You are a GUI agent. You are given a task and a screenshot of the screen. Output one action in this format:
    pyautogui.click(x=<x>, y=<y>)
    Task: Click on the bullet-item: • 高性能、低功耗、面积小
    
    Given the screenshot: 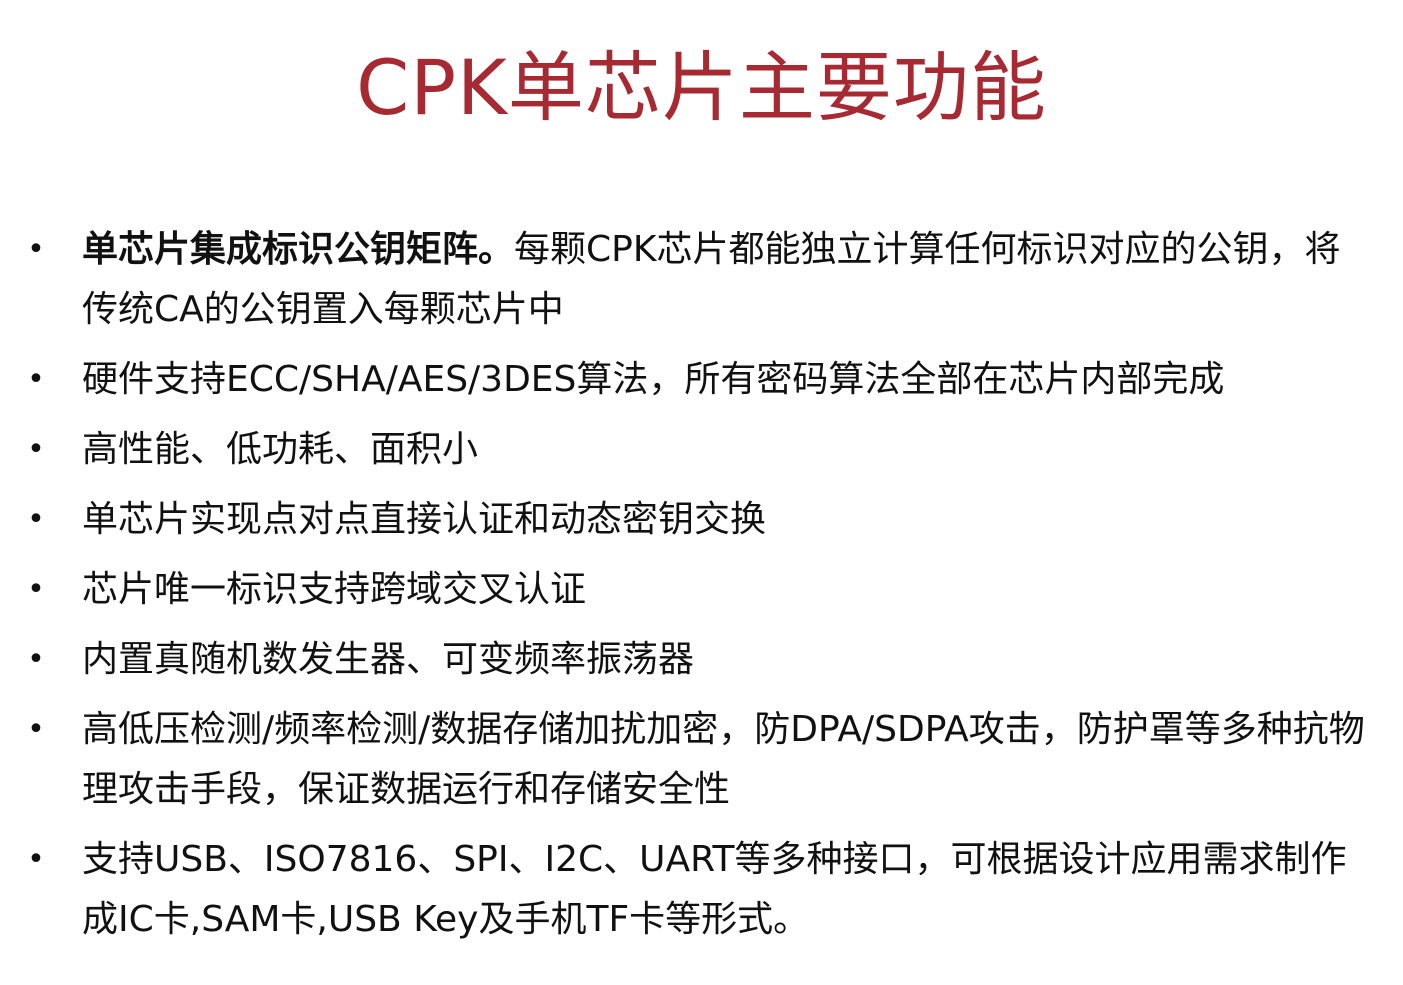 What is the action you would take?
    pyautogui.click(x=701, y=450)
    